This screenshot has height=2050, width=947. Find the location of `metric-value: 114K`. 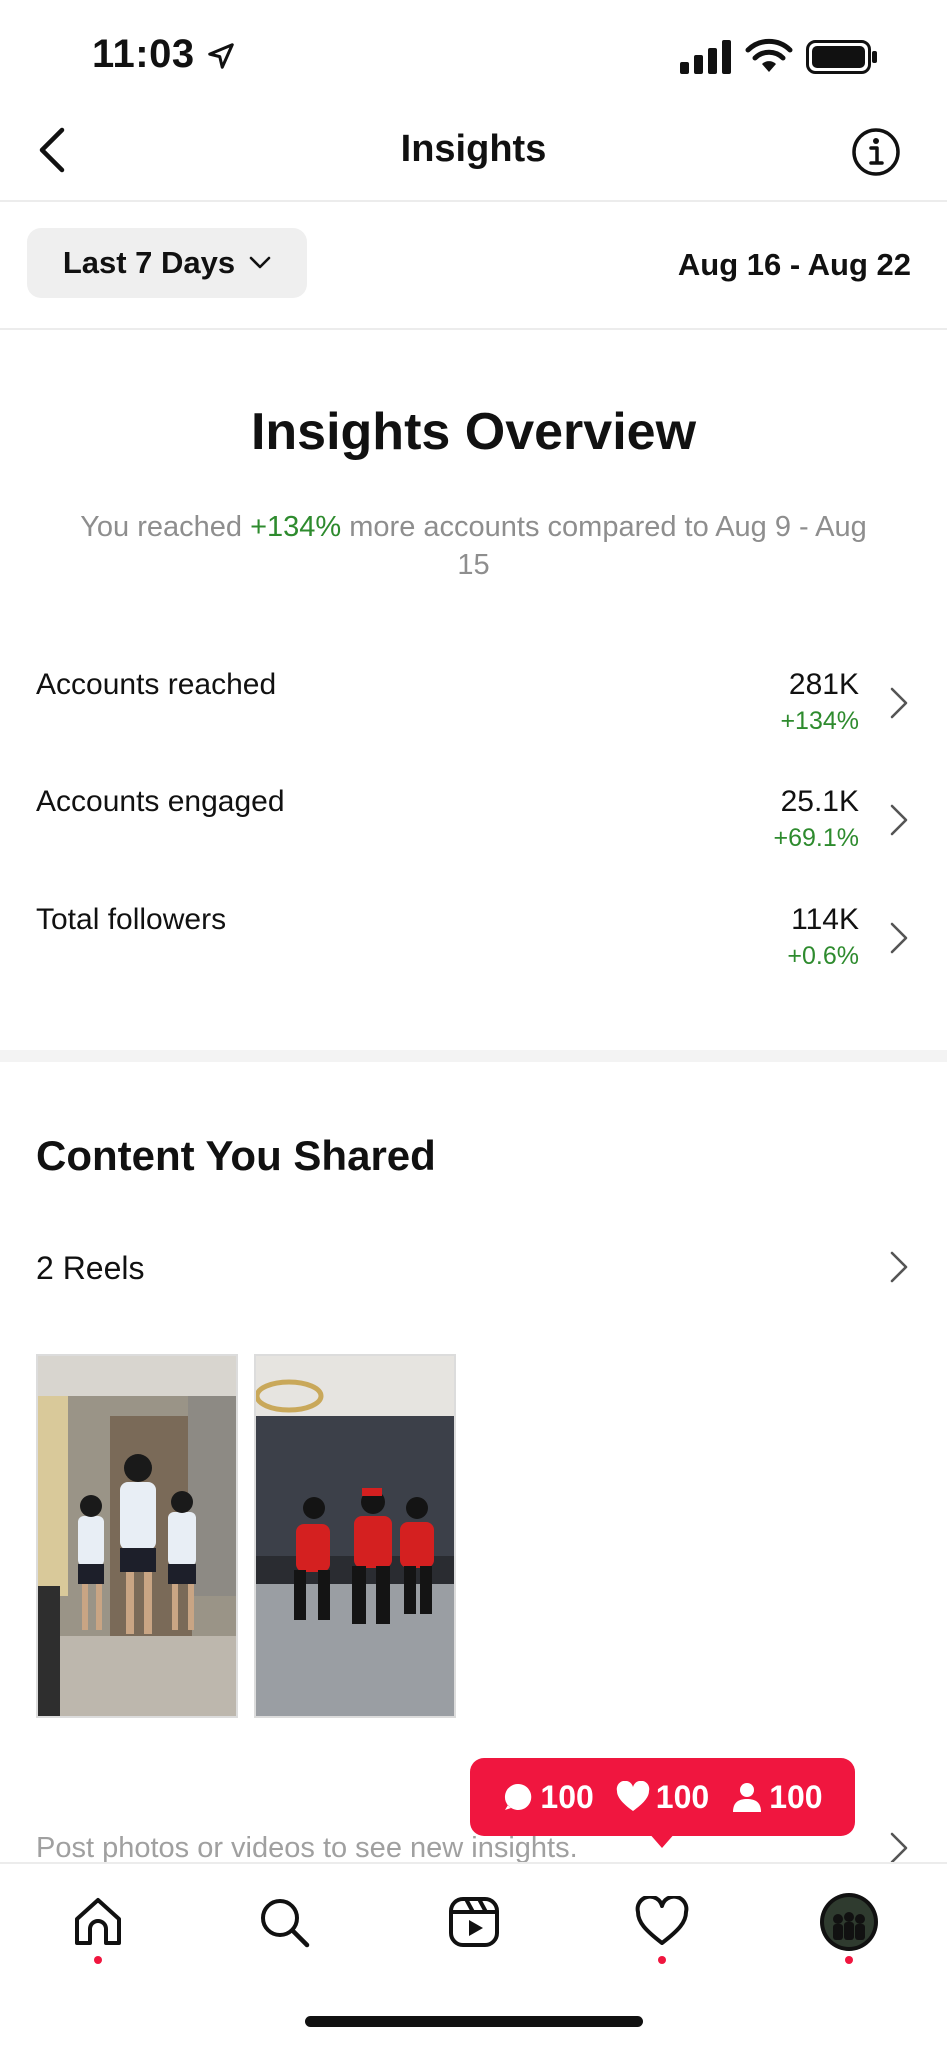

metric-value: 114K is located at coordinates (825, 919).